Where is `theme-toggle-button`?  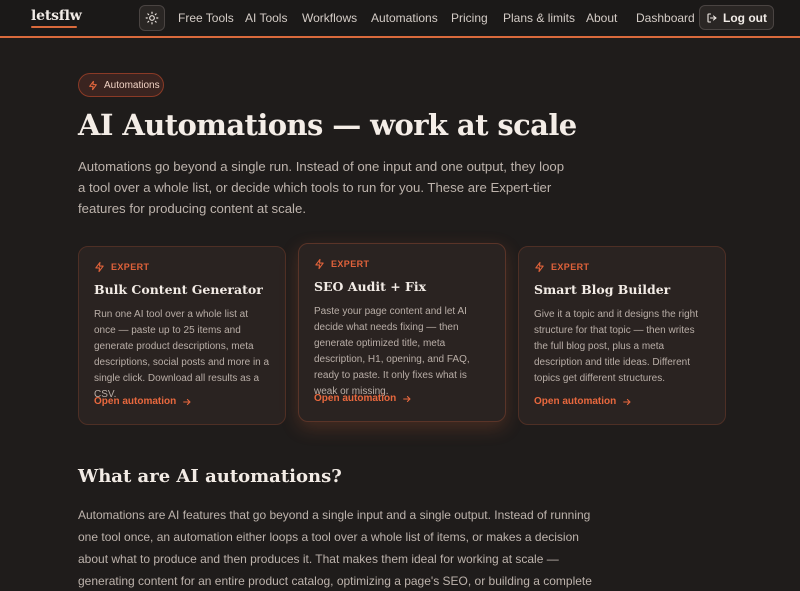
theme-toggle-button is located at coordinates (152, 18).